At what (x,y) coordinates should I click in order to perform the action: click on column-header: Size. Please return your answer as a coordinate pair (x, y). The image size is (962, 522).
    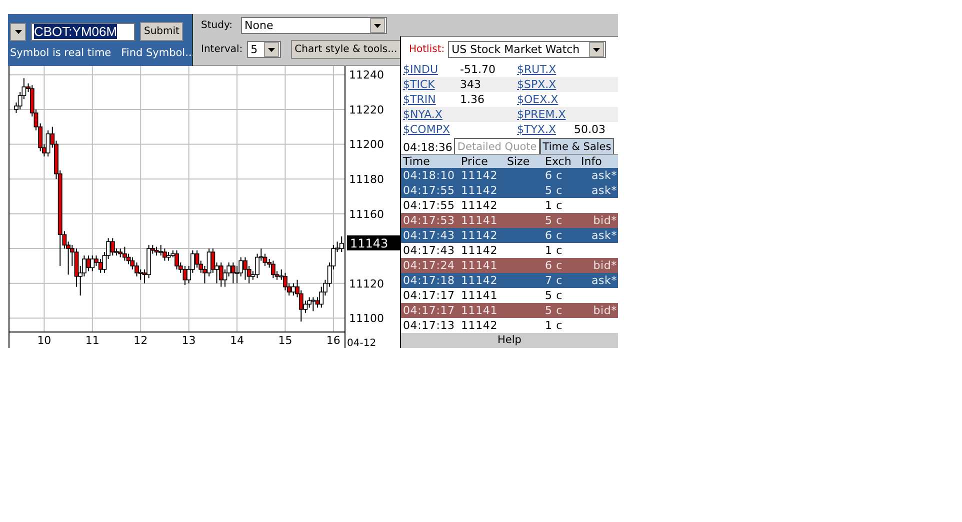
    Looking at the image, I should click on (518, 161).